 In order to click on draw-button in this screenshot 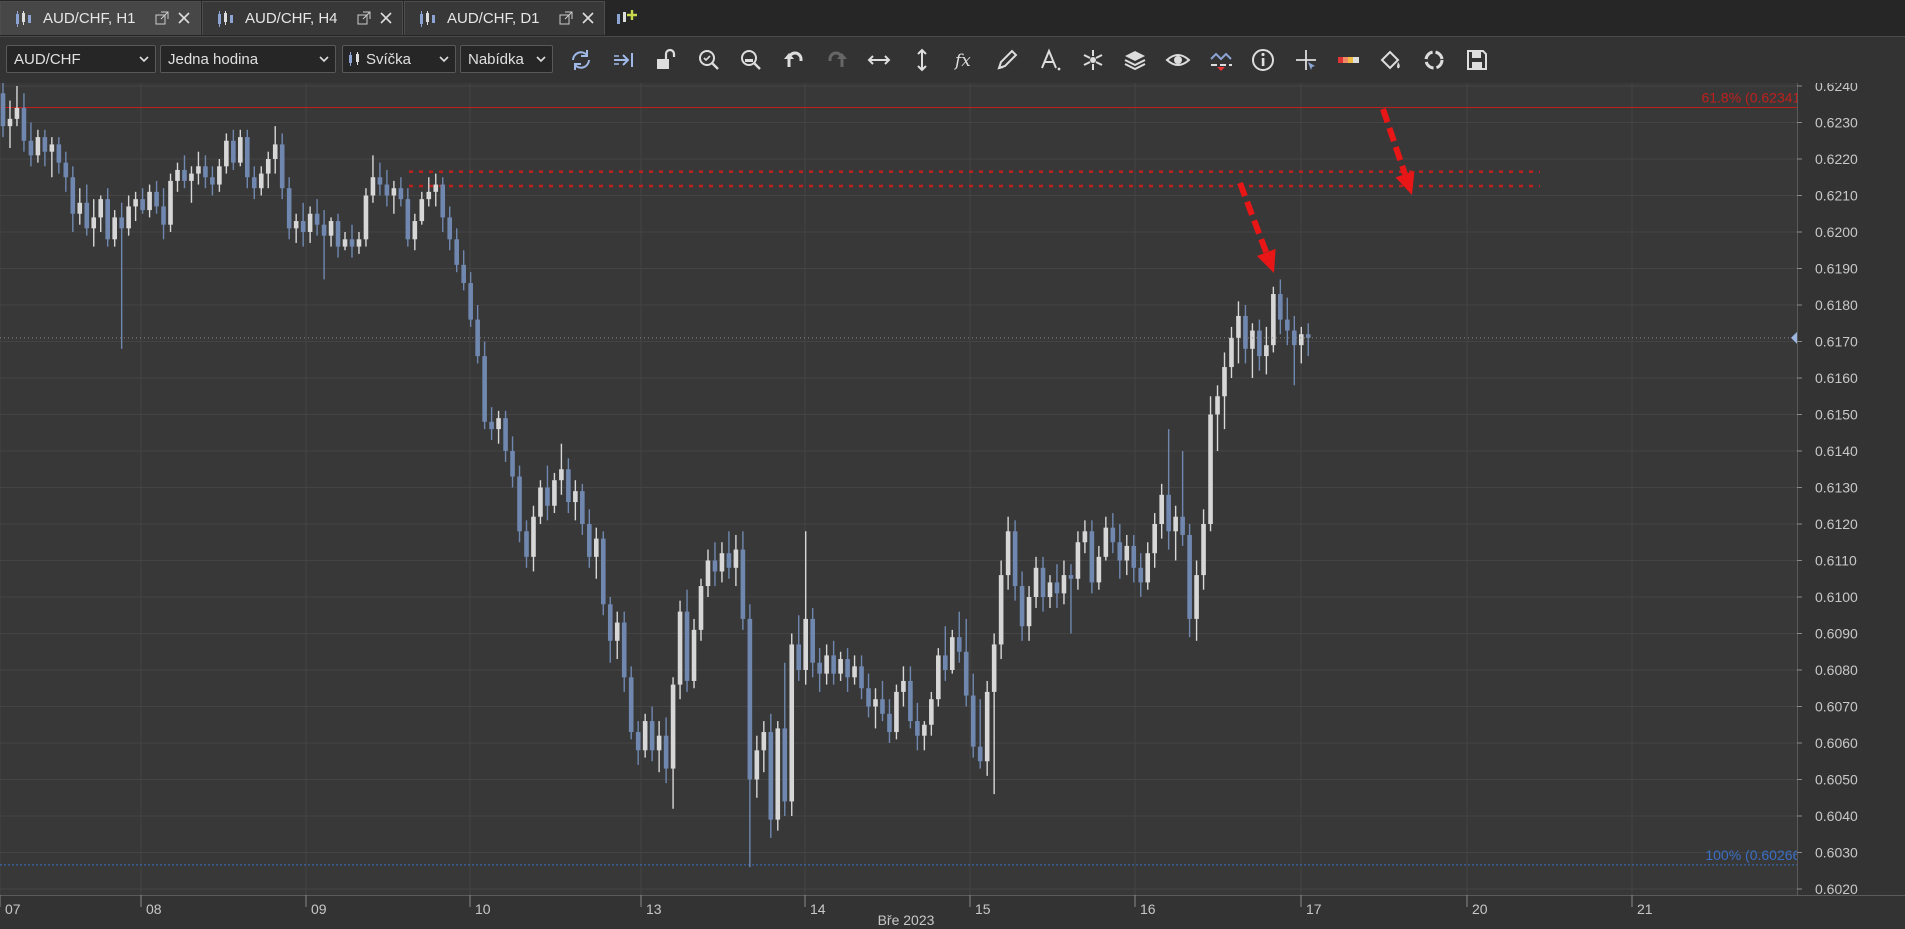, I will do `click(1007, 60)`.